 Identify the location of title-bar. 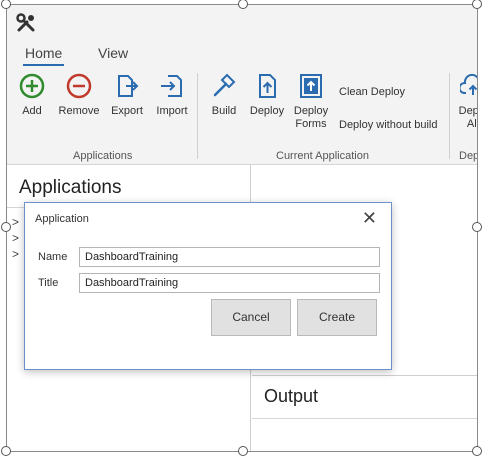
(242, 22).